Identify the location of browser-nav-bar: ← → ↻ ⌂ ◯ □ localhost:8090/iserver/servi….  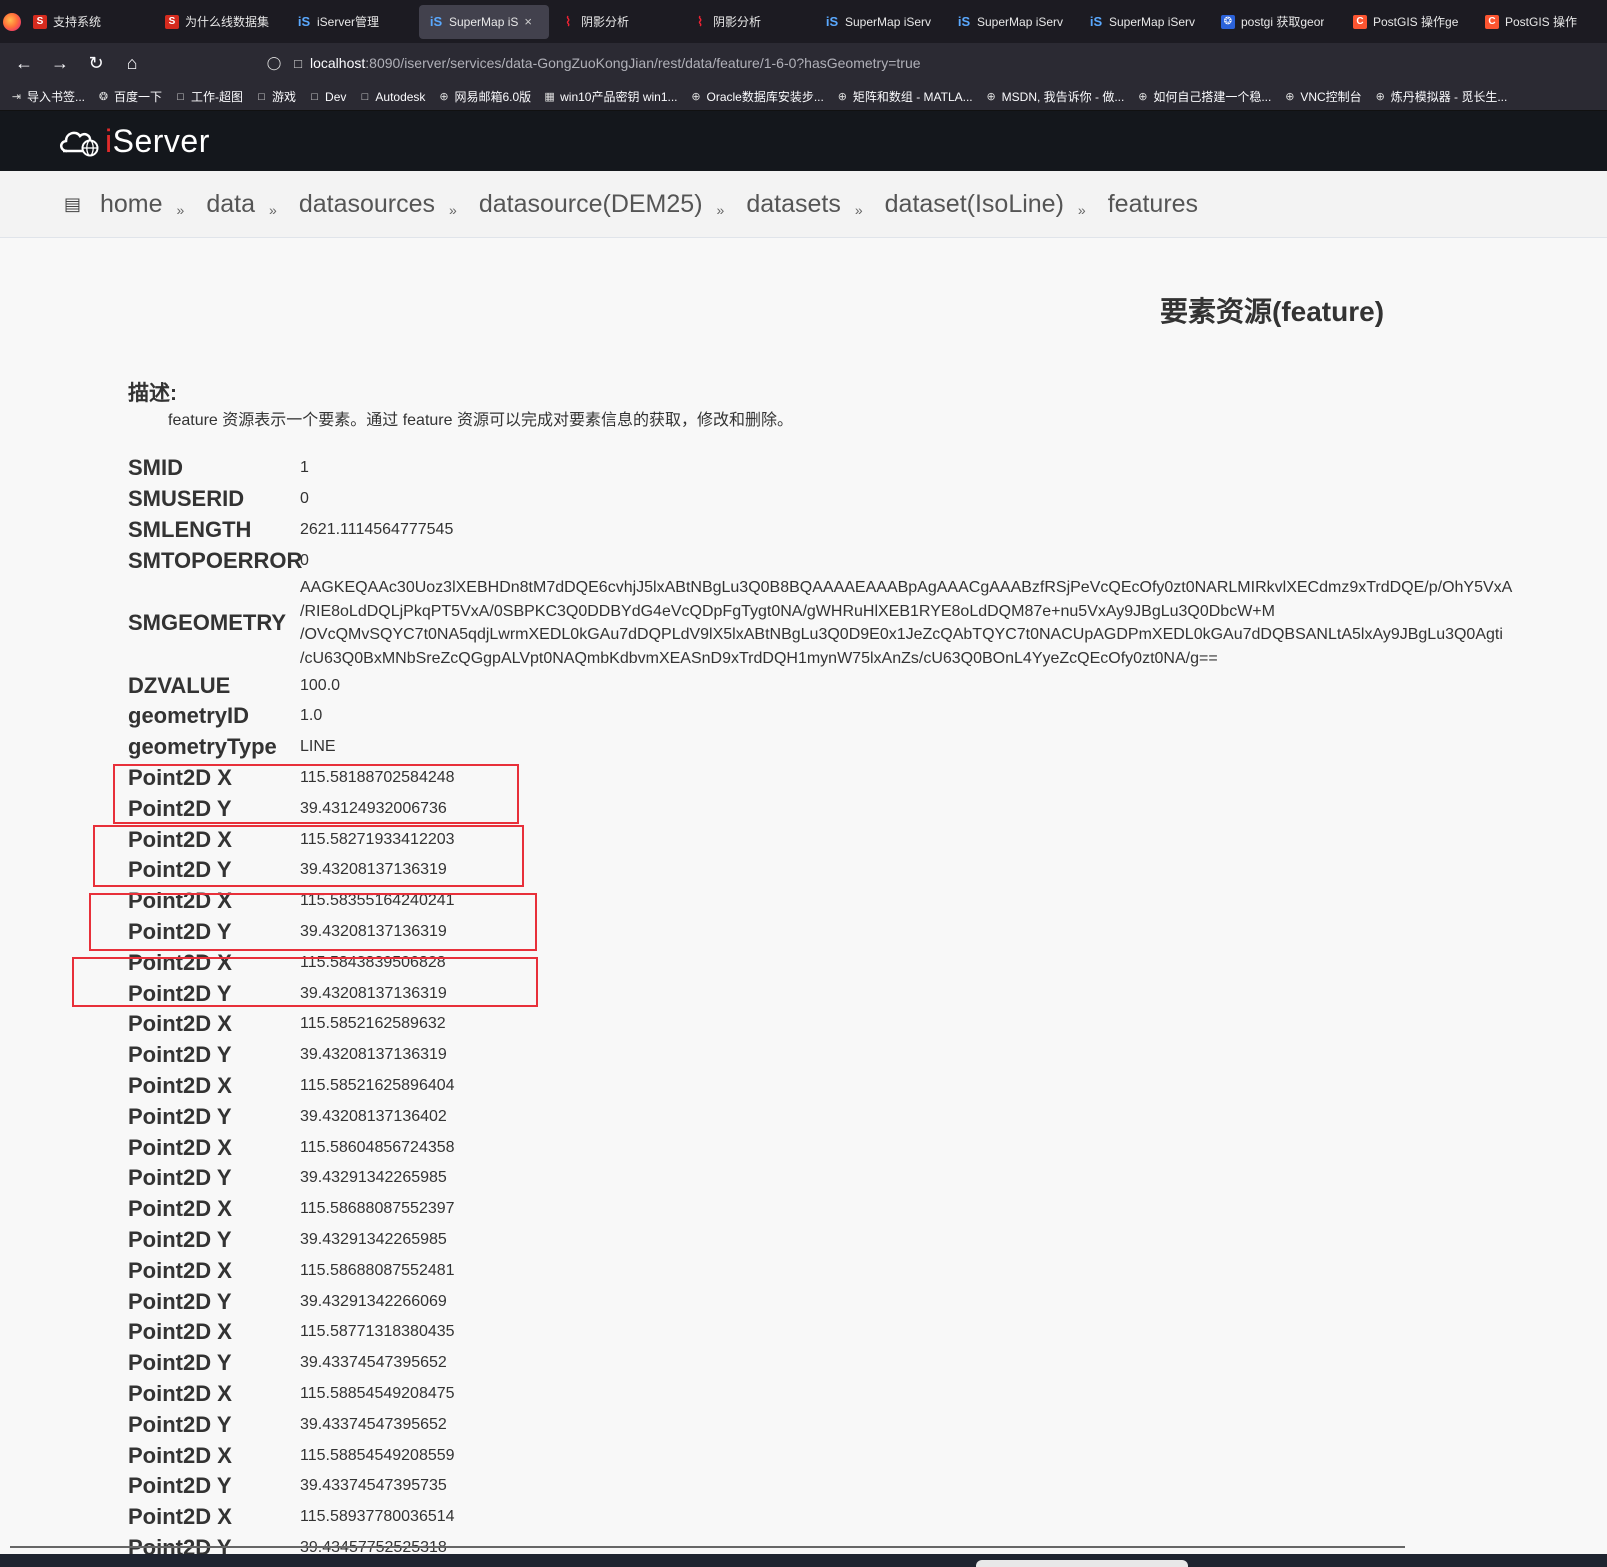
(803, 63).